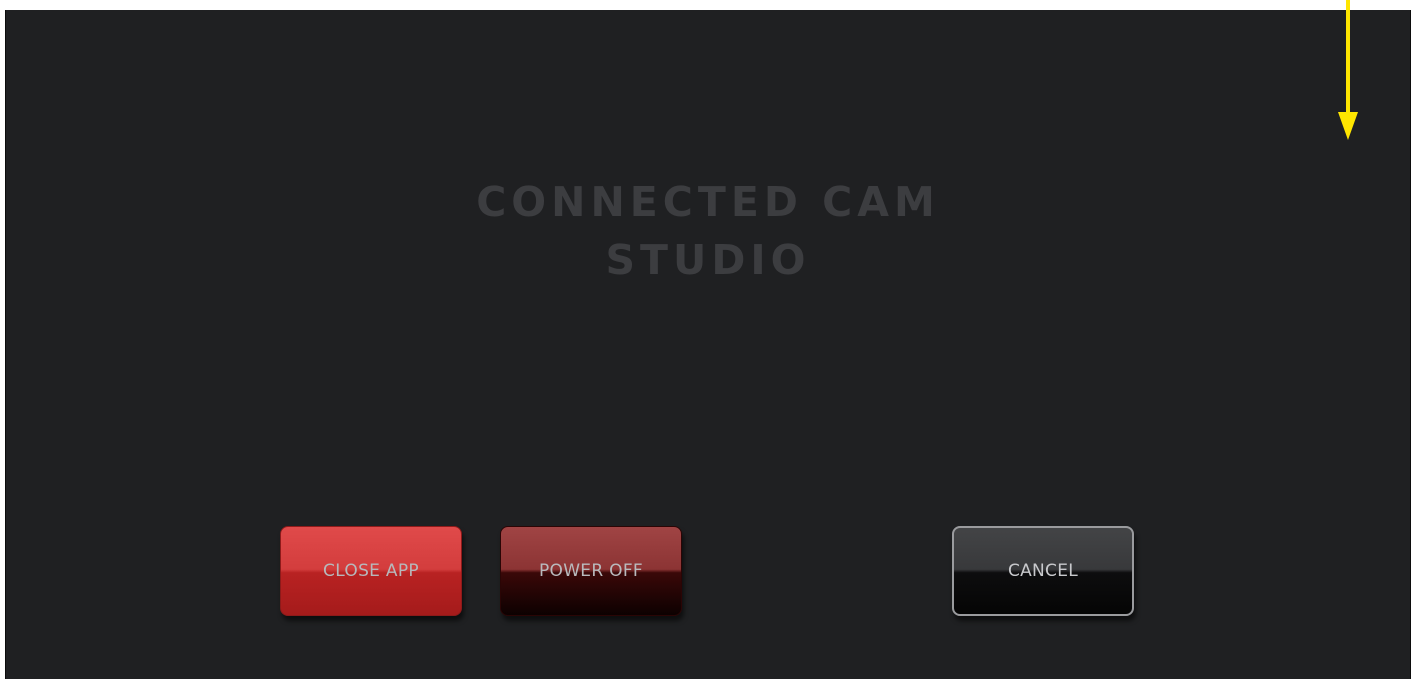  I want to click on close-app-button: CLOSE APP, so click(371, 571).